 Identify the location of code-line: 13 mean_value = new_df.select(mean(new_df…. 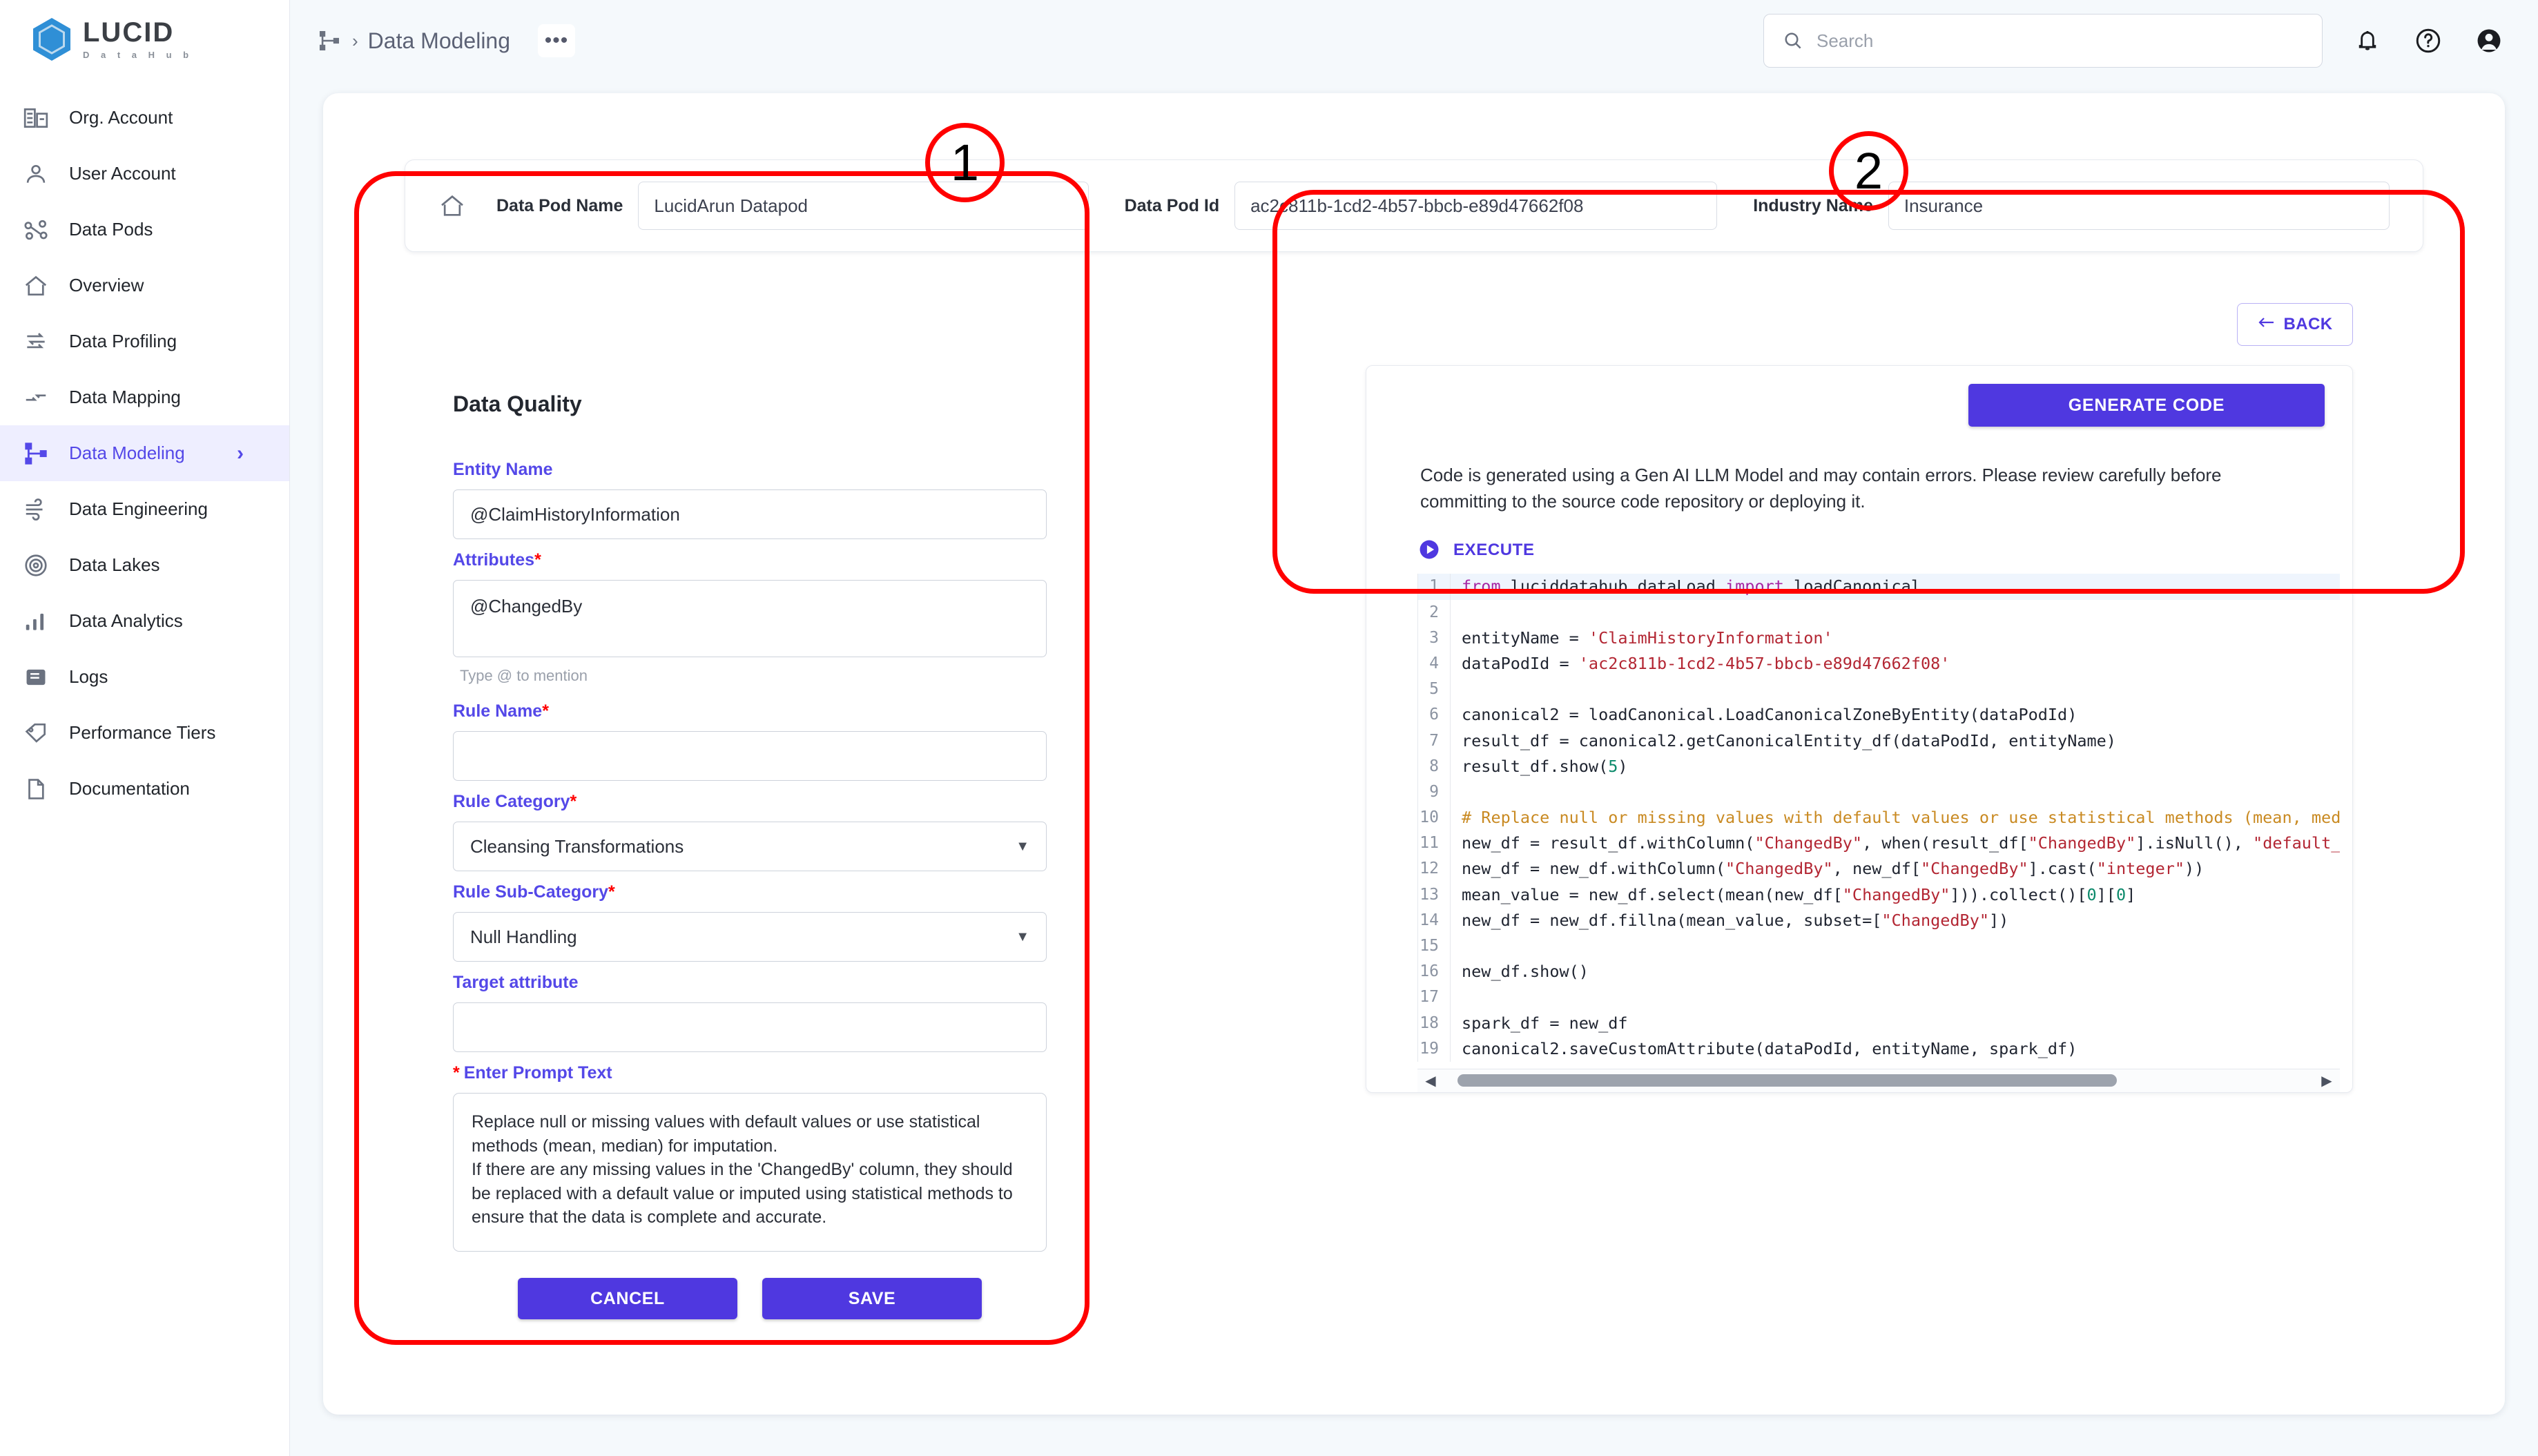
(1879, 895).